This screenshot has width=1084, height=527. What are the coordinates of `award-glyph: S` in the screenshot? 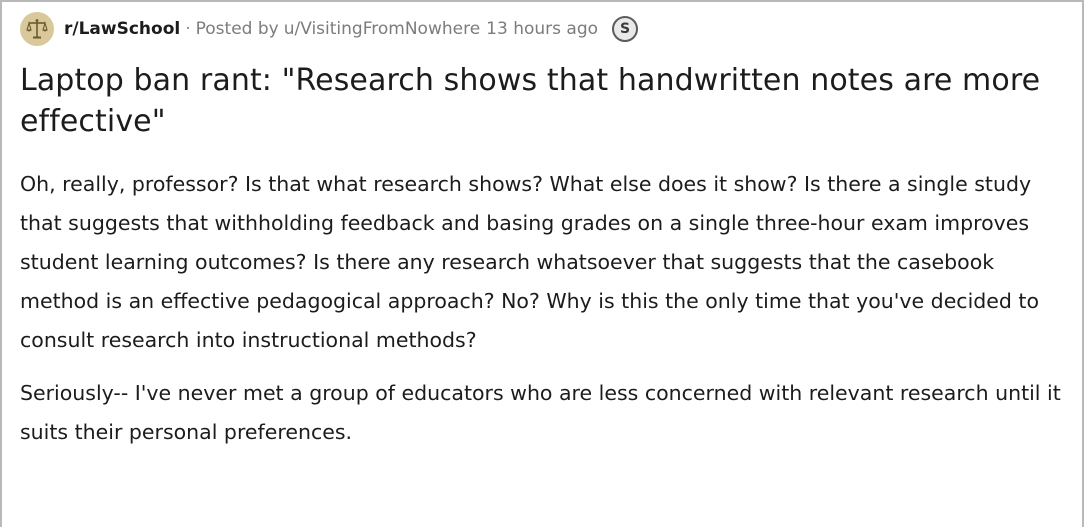 It's located at (625, 29).